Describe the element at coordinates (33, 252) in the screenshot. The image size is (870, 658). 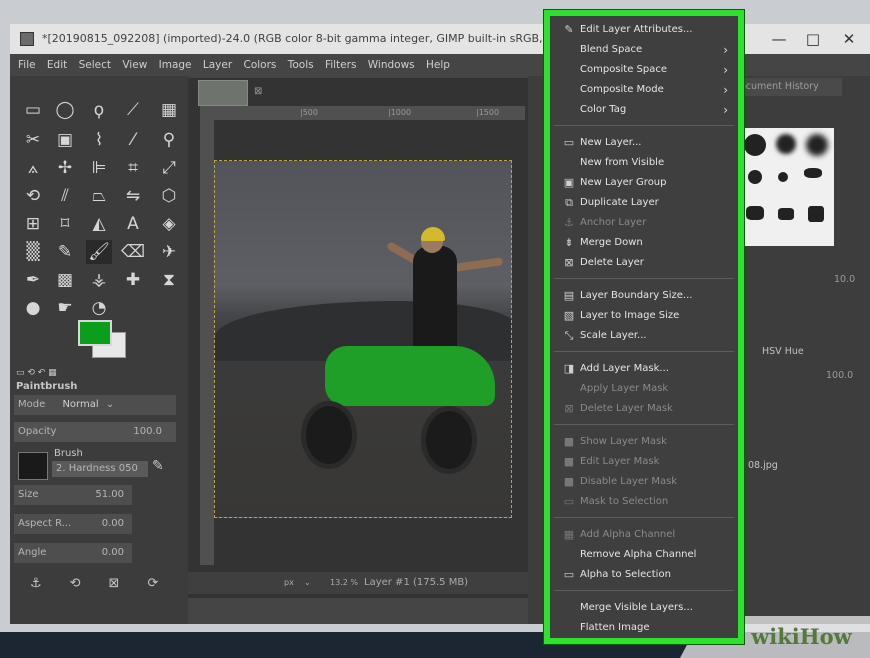
I see `gradient-icon: ▒` at that location.